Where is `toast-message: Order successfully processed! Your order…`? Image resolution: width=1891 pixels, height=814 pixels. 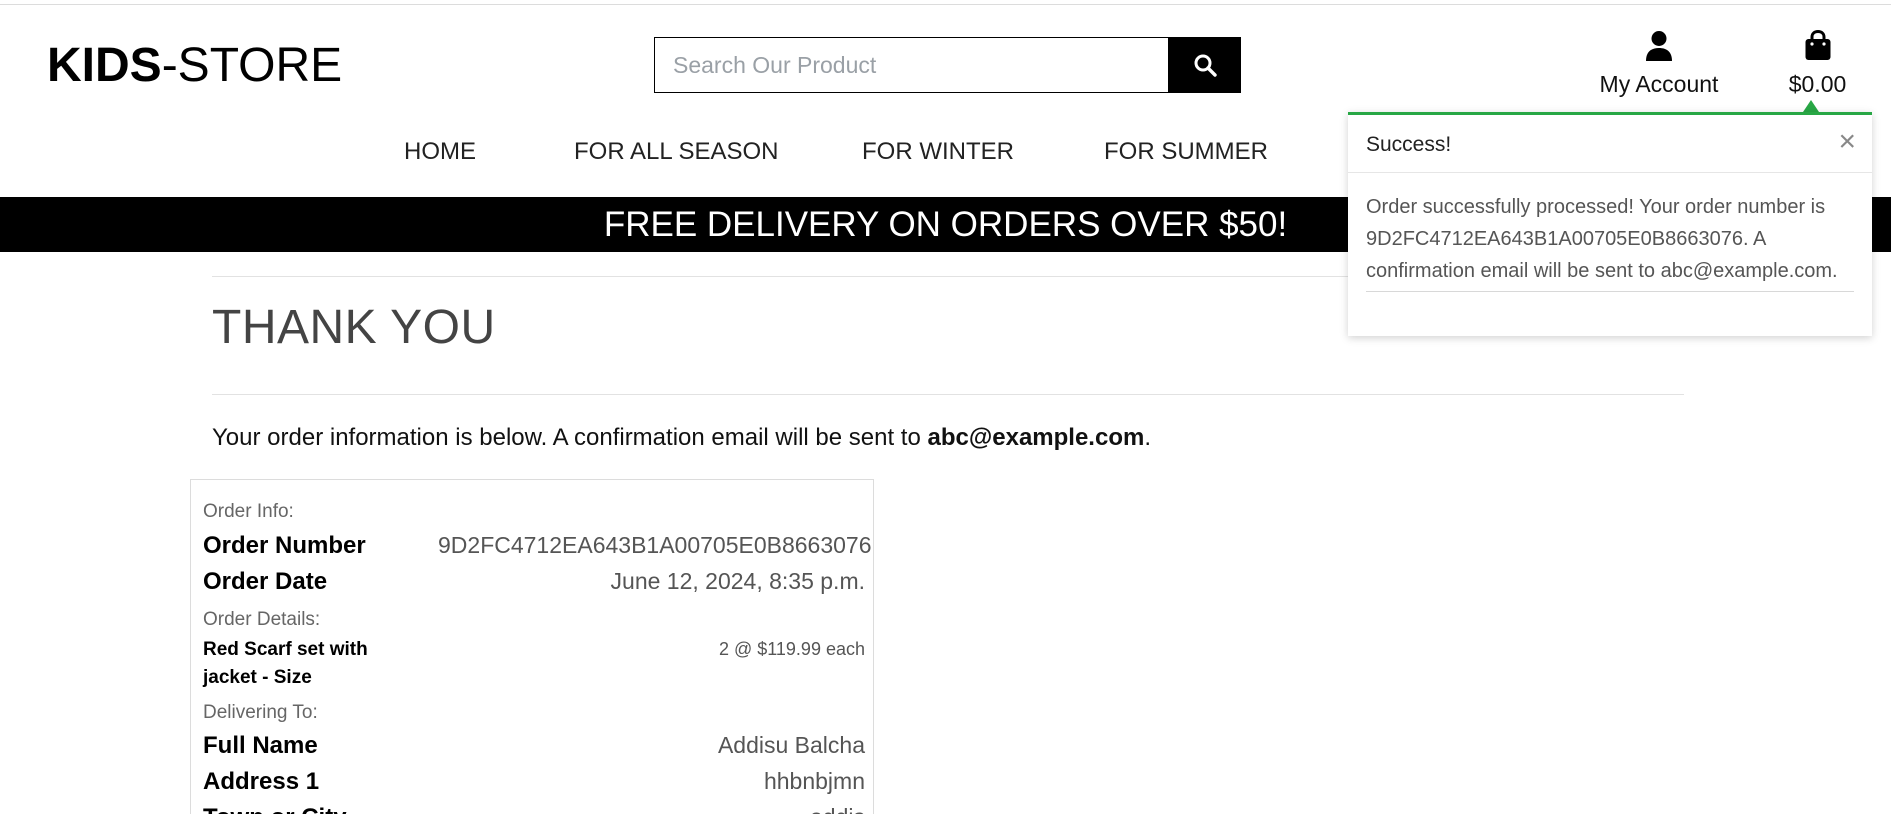 toast-message: Order successfully processed! Your order… is located at coordinates (1602, 239).